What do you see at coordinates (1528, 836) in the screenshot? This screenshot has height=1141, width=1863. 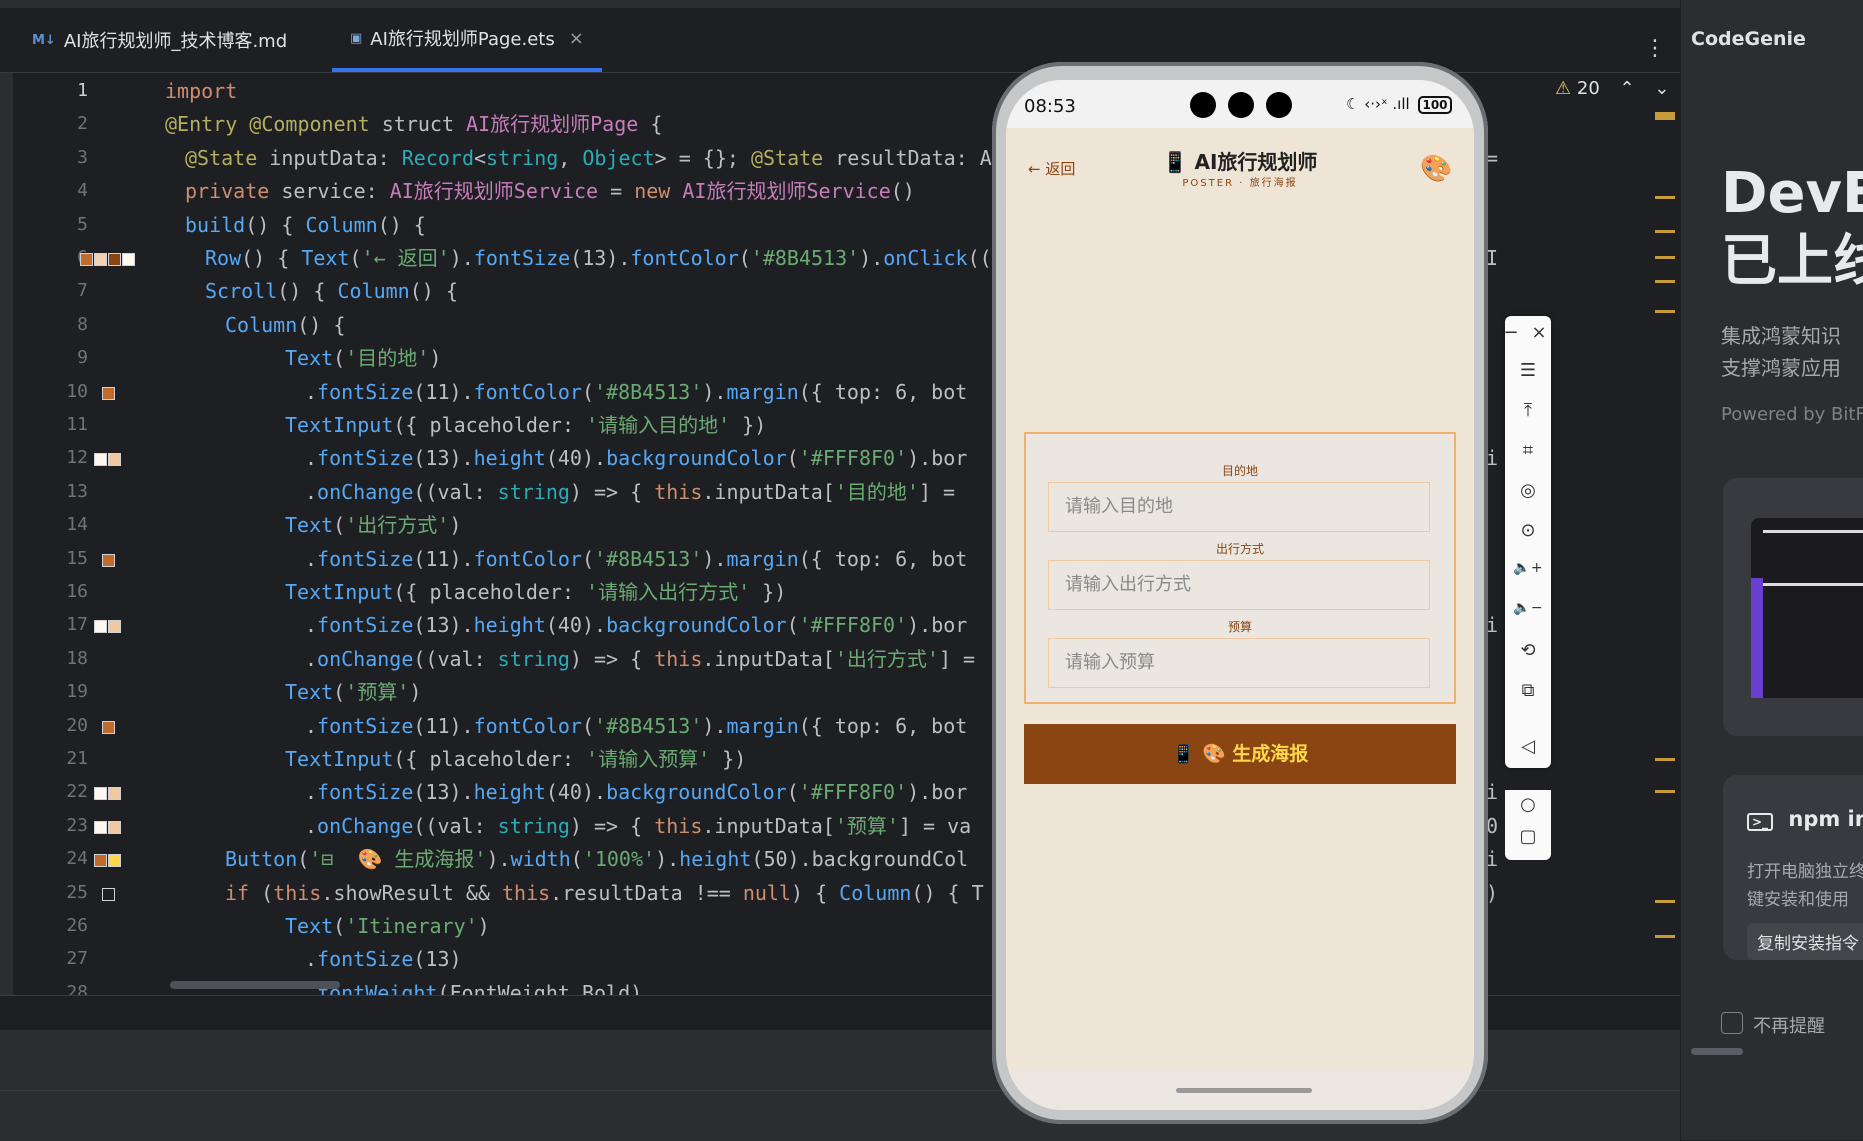 I see `recents-nav-icon: ▢` at bounding box center [1528, 836].